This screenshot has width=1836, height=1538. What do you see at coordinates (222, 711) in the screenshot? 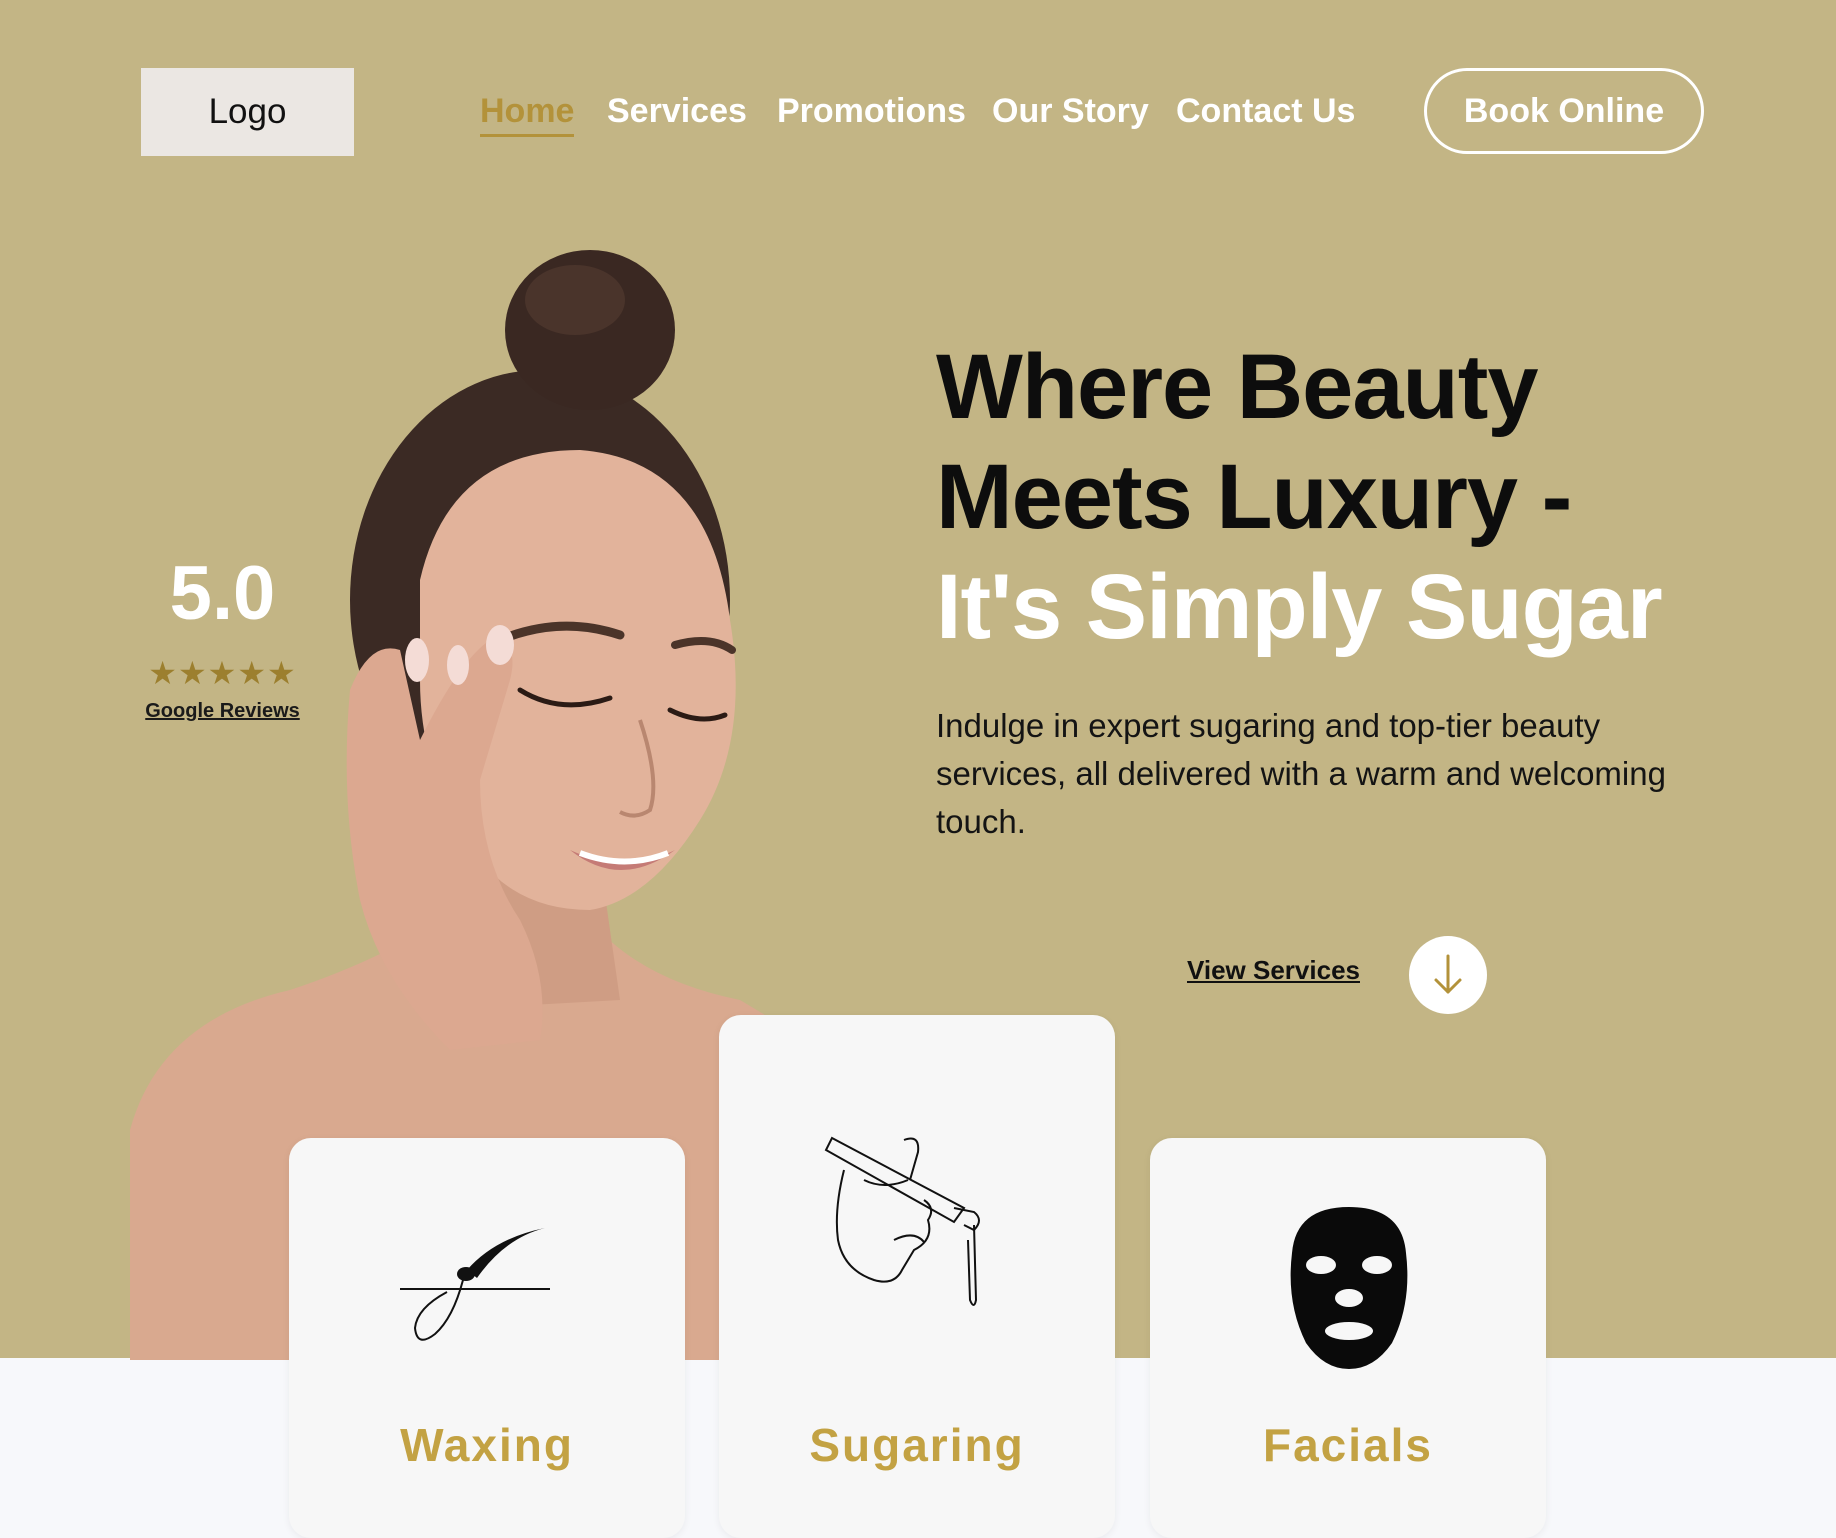
I see `google-reviews-link: Google Reviews` at bounding box center [222, 711].